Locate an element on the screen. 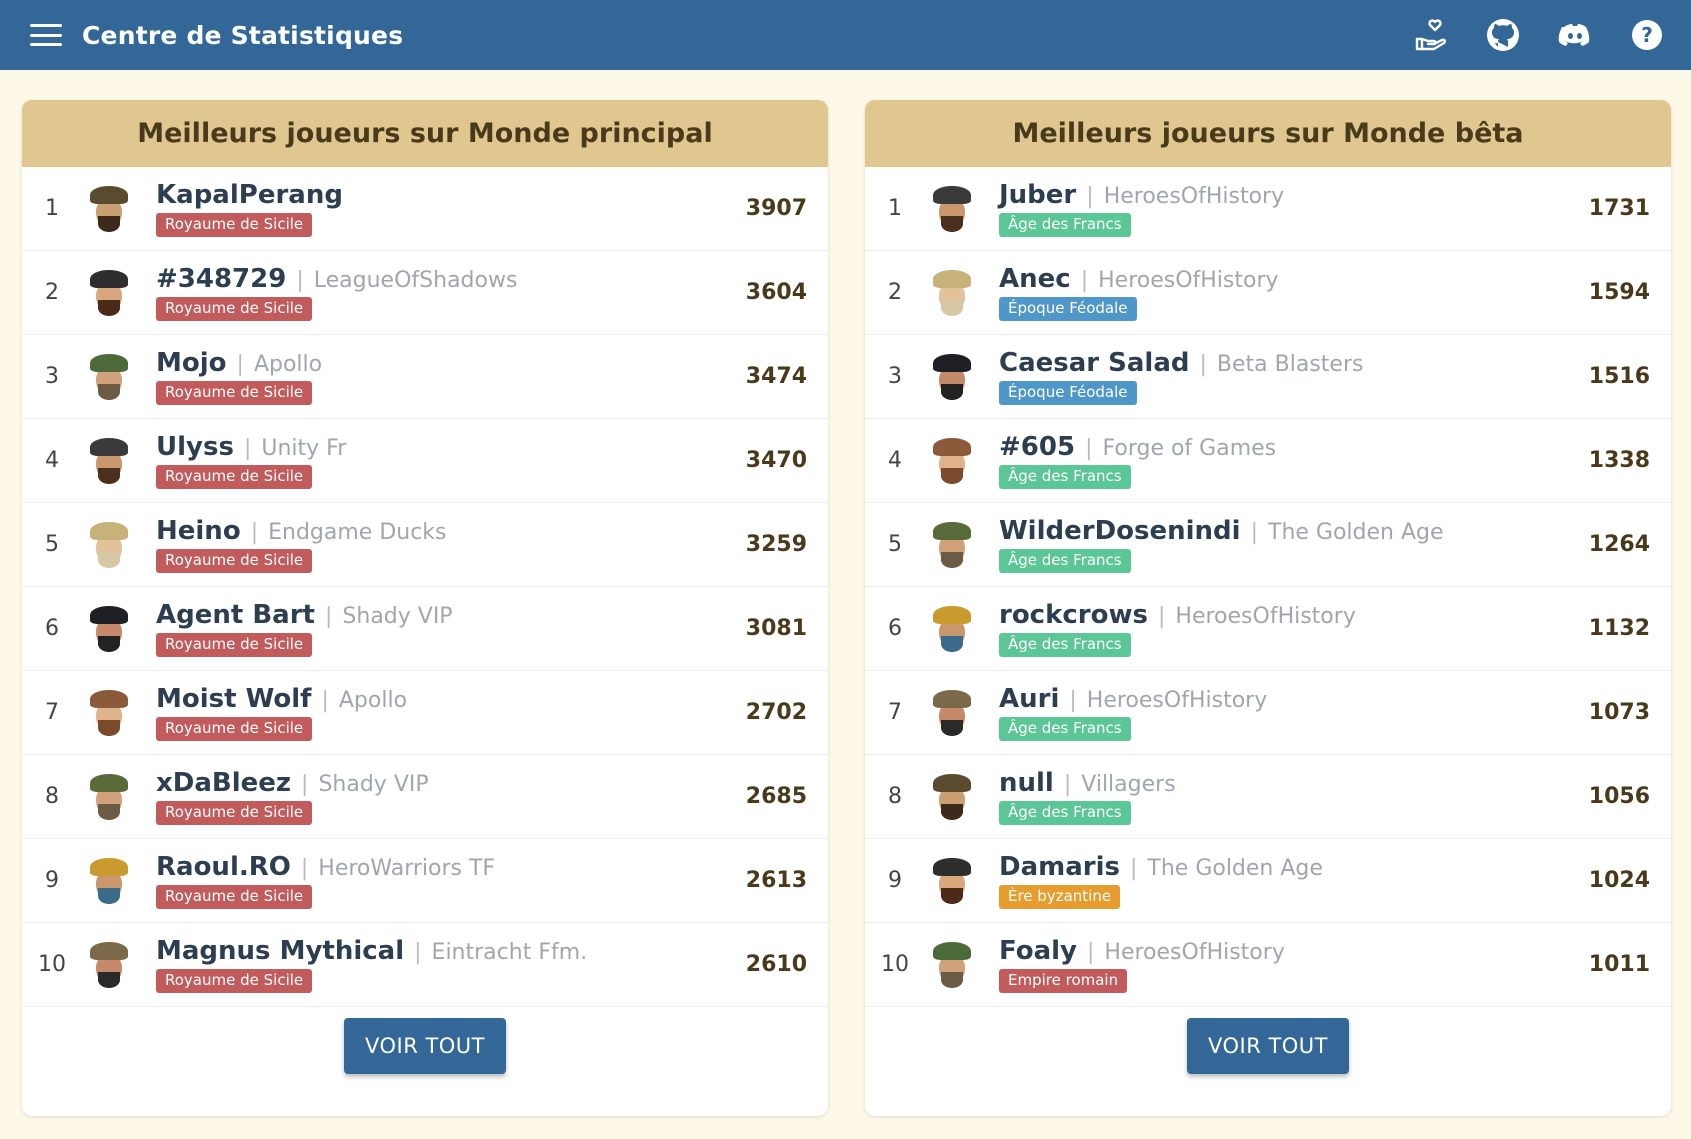 Image resolution: width=1691 pixels, height=1139 pixels. player-name: Juber is located at coordinates (1037, 195).